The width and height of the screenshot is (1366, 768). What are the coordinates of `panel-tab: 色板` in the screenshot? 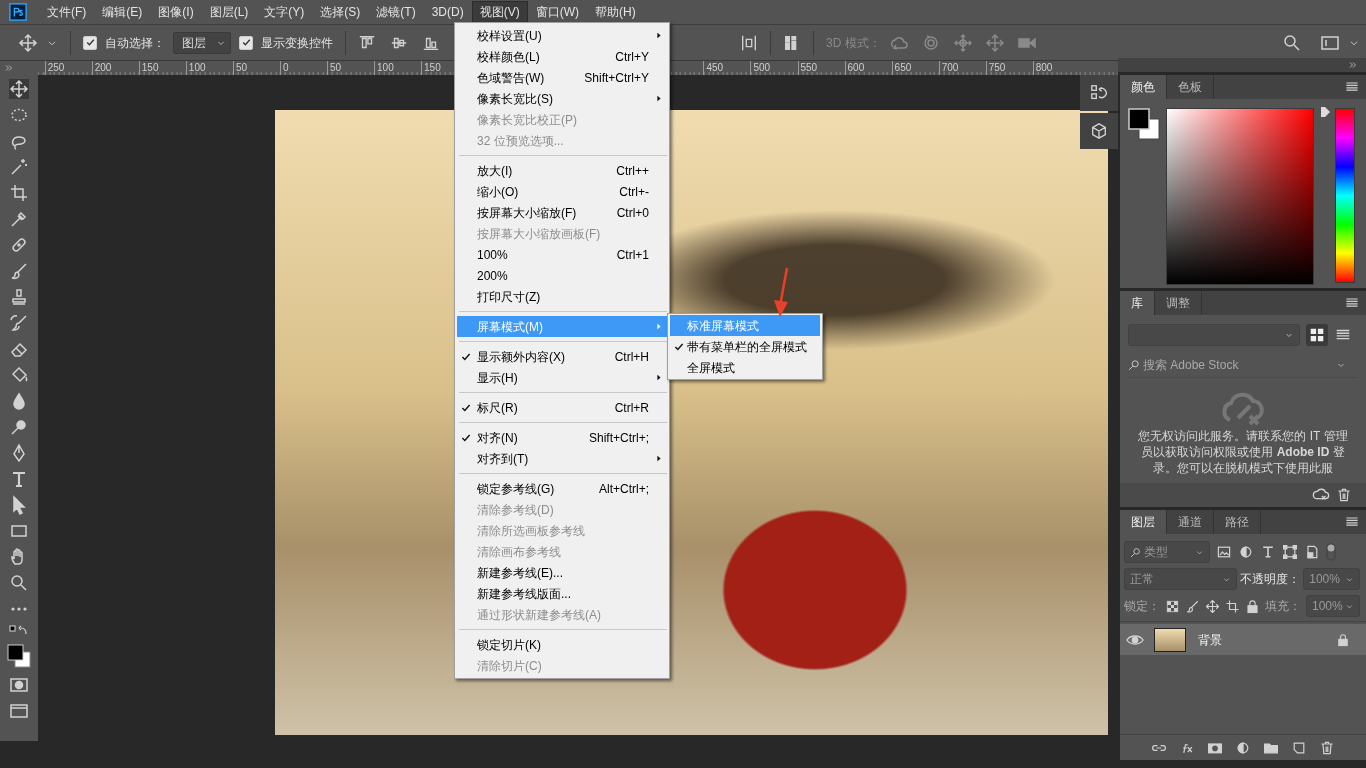 It's located at (1190, 87).